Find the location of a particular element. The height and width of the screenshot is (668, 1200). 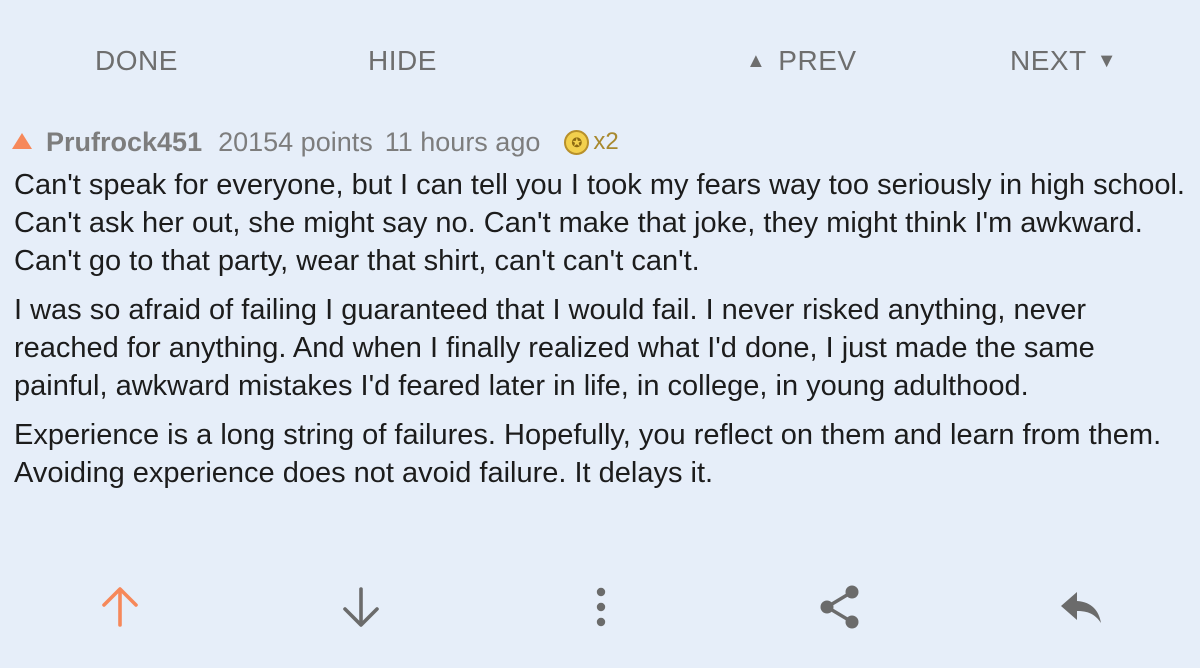

prev-button: ▲ PREV is located at coordinates (801, 61).